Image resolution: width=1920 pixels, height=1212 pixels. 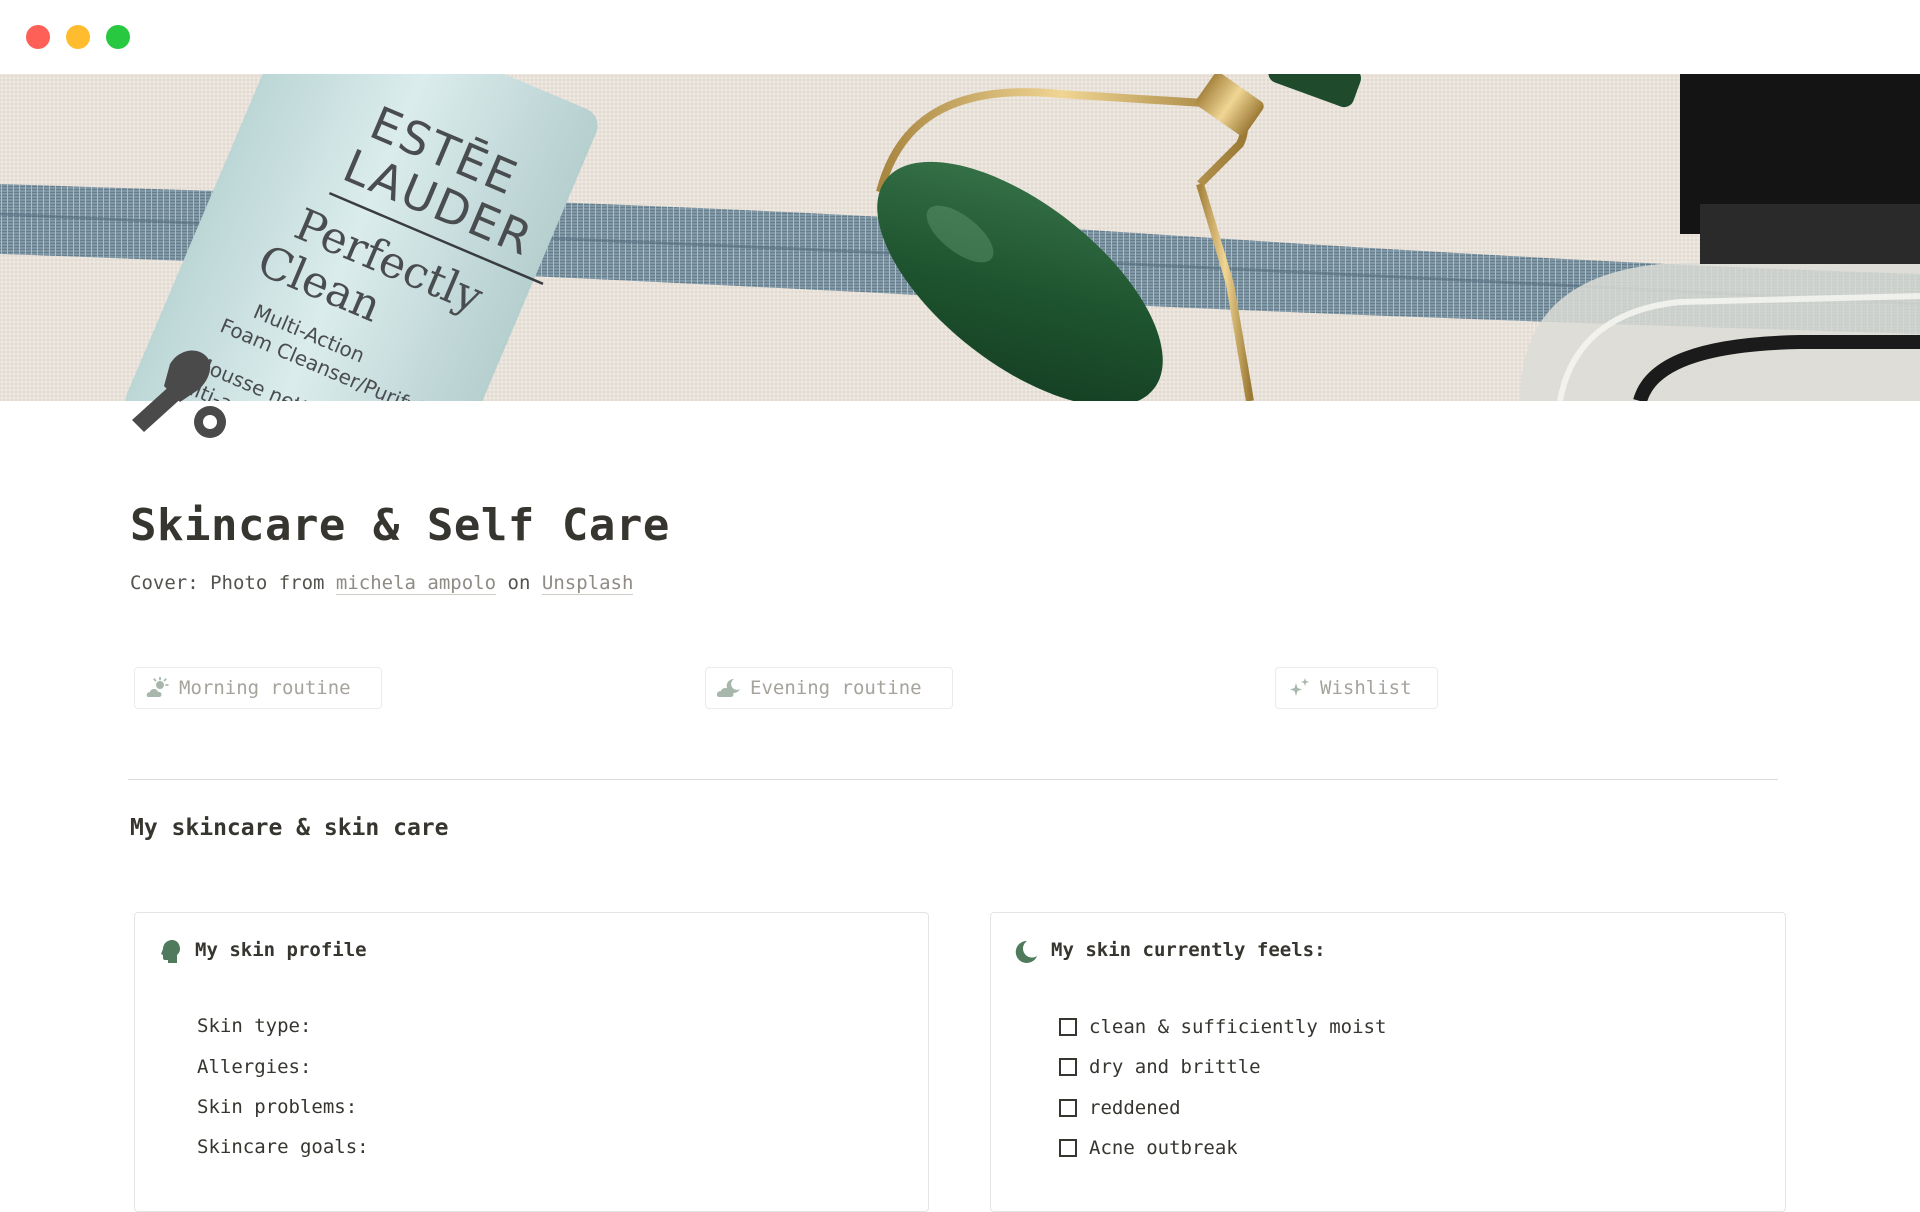 What do you see at coordinates (170, 952) in the screenshot?
I see `head-profile-icon` at bounding box center [170, 952].